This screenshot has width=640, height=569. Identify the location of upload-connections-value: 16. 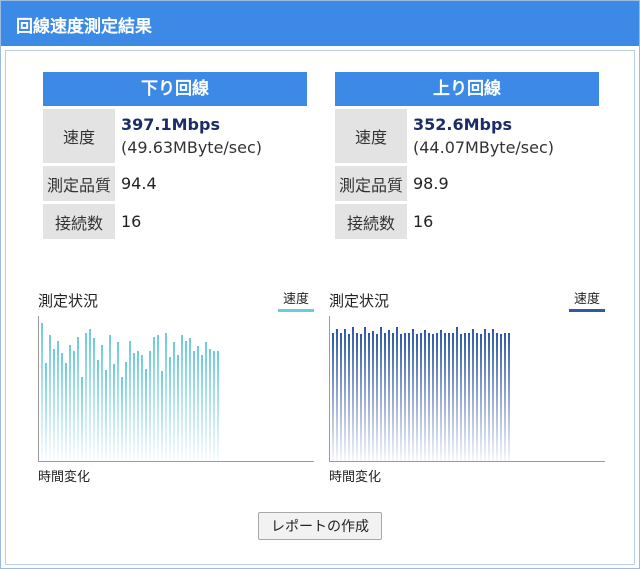
(423, 221).